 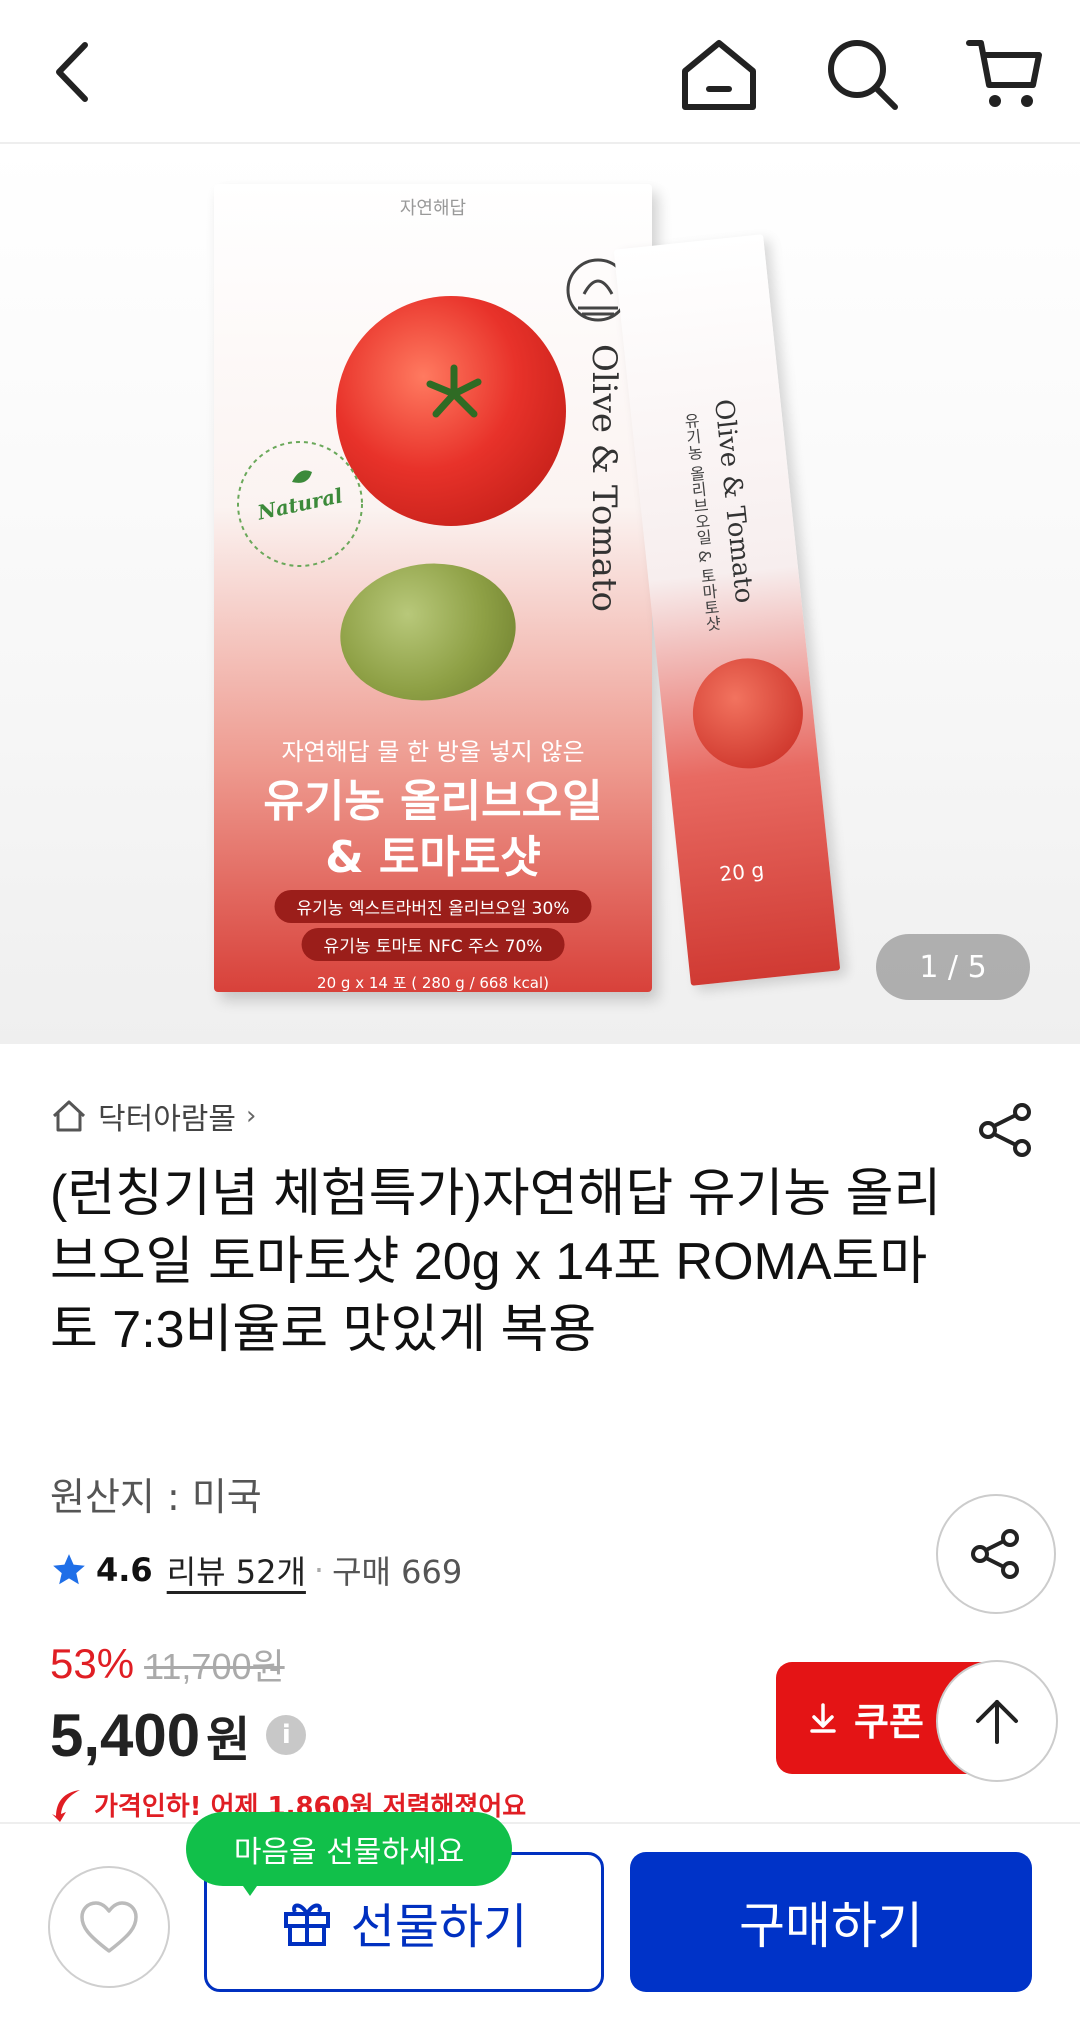 I want to click on arrow-up-icon, so click(x=997, y=1722).